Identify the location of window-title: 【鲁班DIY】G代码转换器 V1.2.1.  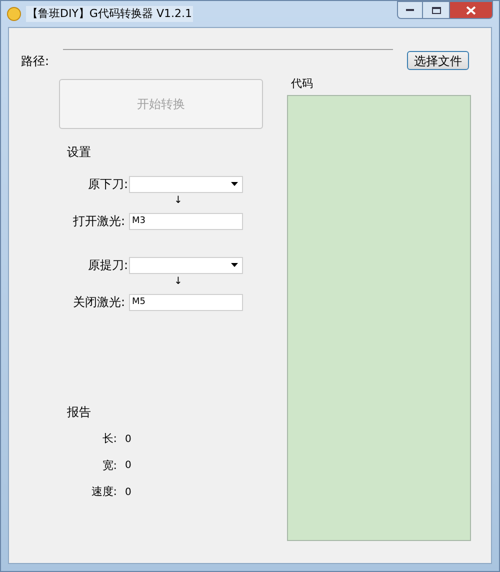
(109, 14).